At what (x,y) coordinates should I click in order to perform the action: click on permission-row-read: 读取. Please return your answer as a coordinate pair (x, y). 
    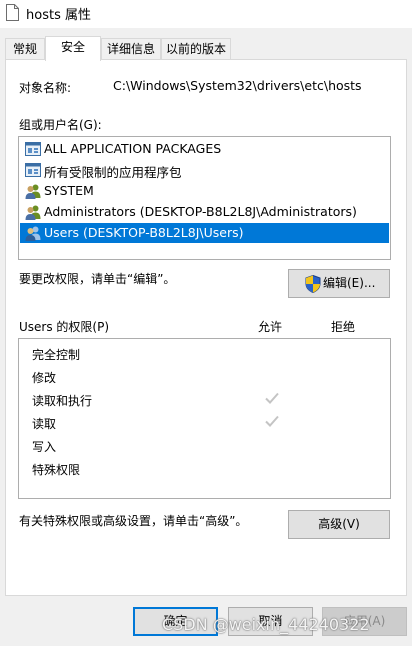
    Looking at the image, I should click on (204, 422).